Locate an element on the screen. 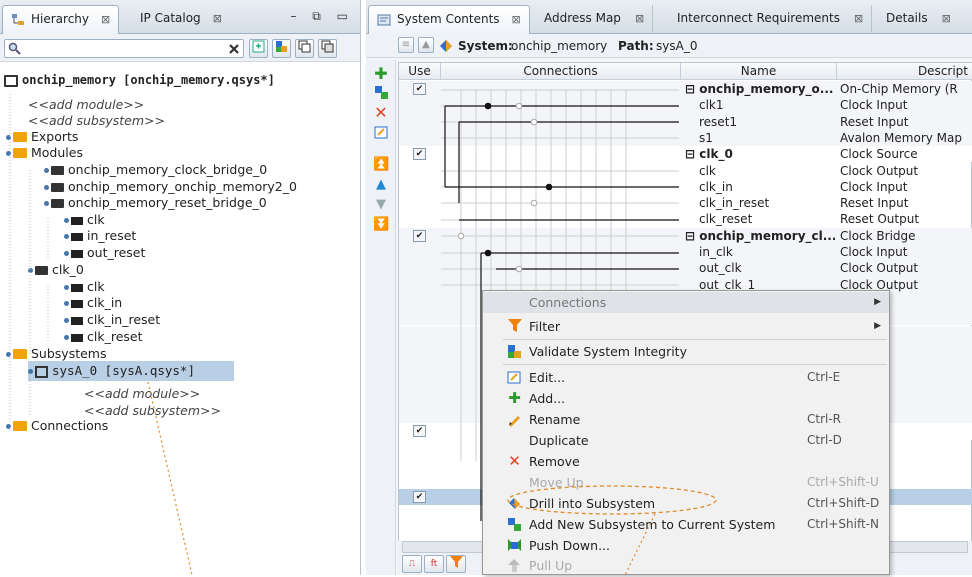 This screenshot has height=577, width=972. menu-item-shortcut: Ctrl-E is located at coordinates (824, 377).